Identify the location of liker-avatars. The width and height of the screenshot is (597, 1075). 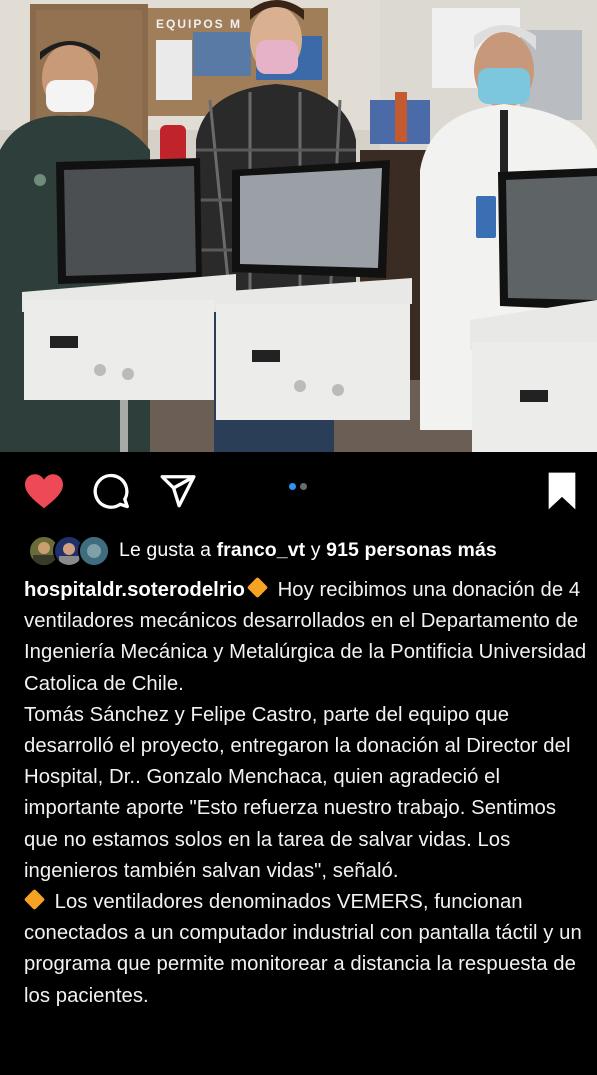
(69, 550).